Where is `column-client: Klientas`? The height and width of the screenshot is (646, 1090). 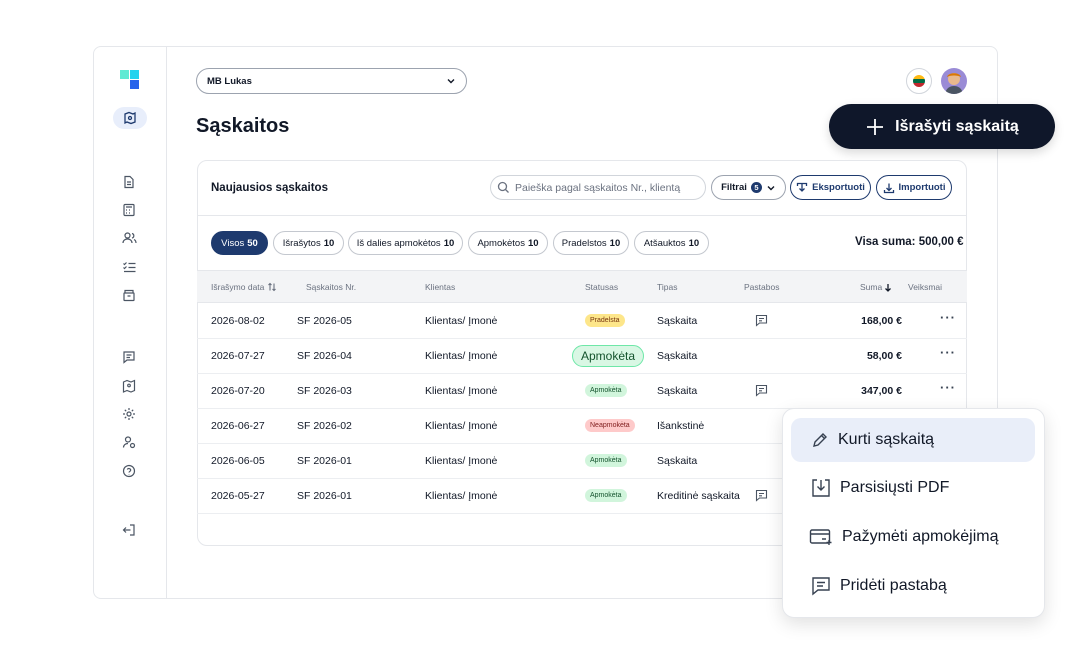 column-client: Klientas is located at coordinates (440, 287).